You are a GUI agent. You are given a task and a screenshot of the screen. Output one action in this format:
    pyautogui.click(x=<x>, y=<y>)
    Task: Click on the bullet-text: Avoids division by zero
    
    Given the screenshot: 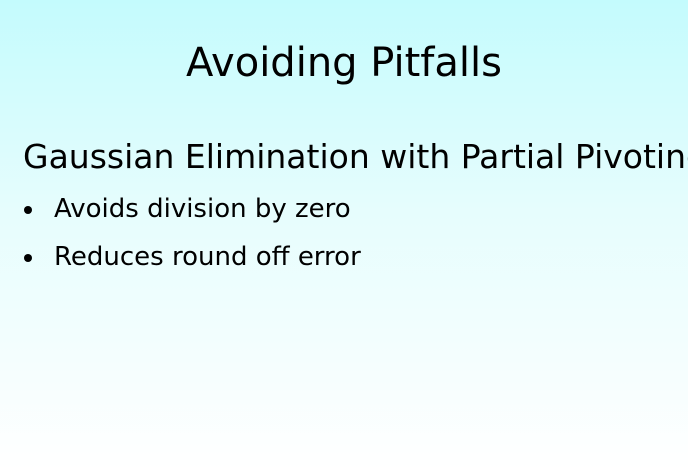 What is the action you would take?
    pyautogui.click(x=202, y=209)
    